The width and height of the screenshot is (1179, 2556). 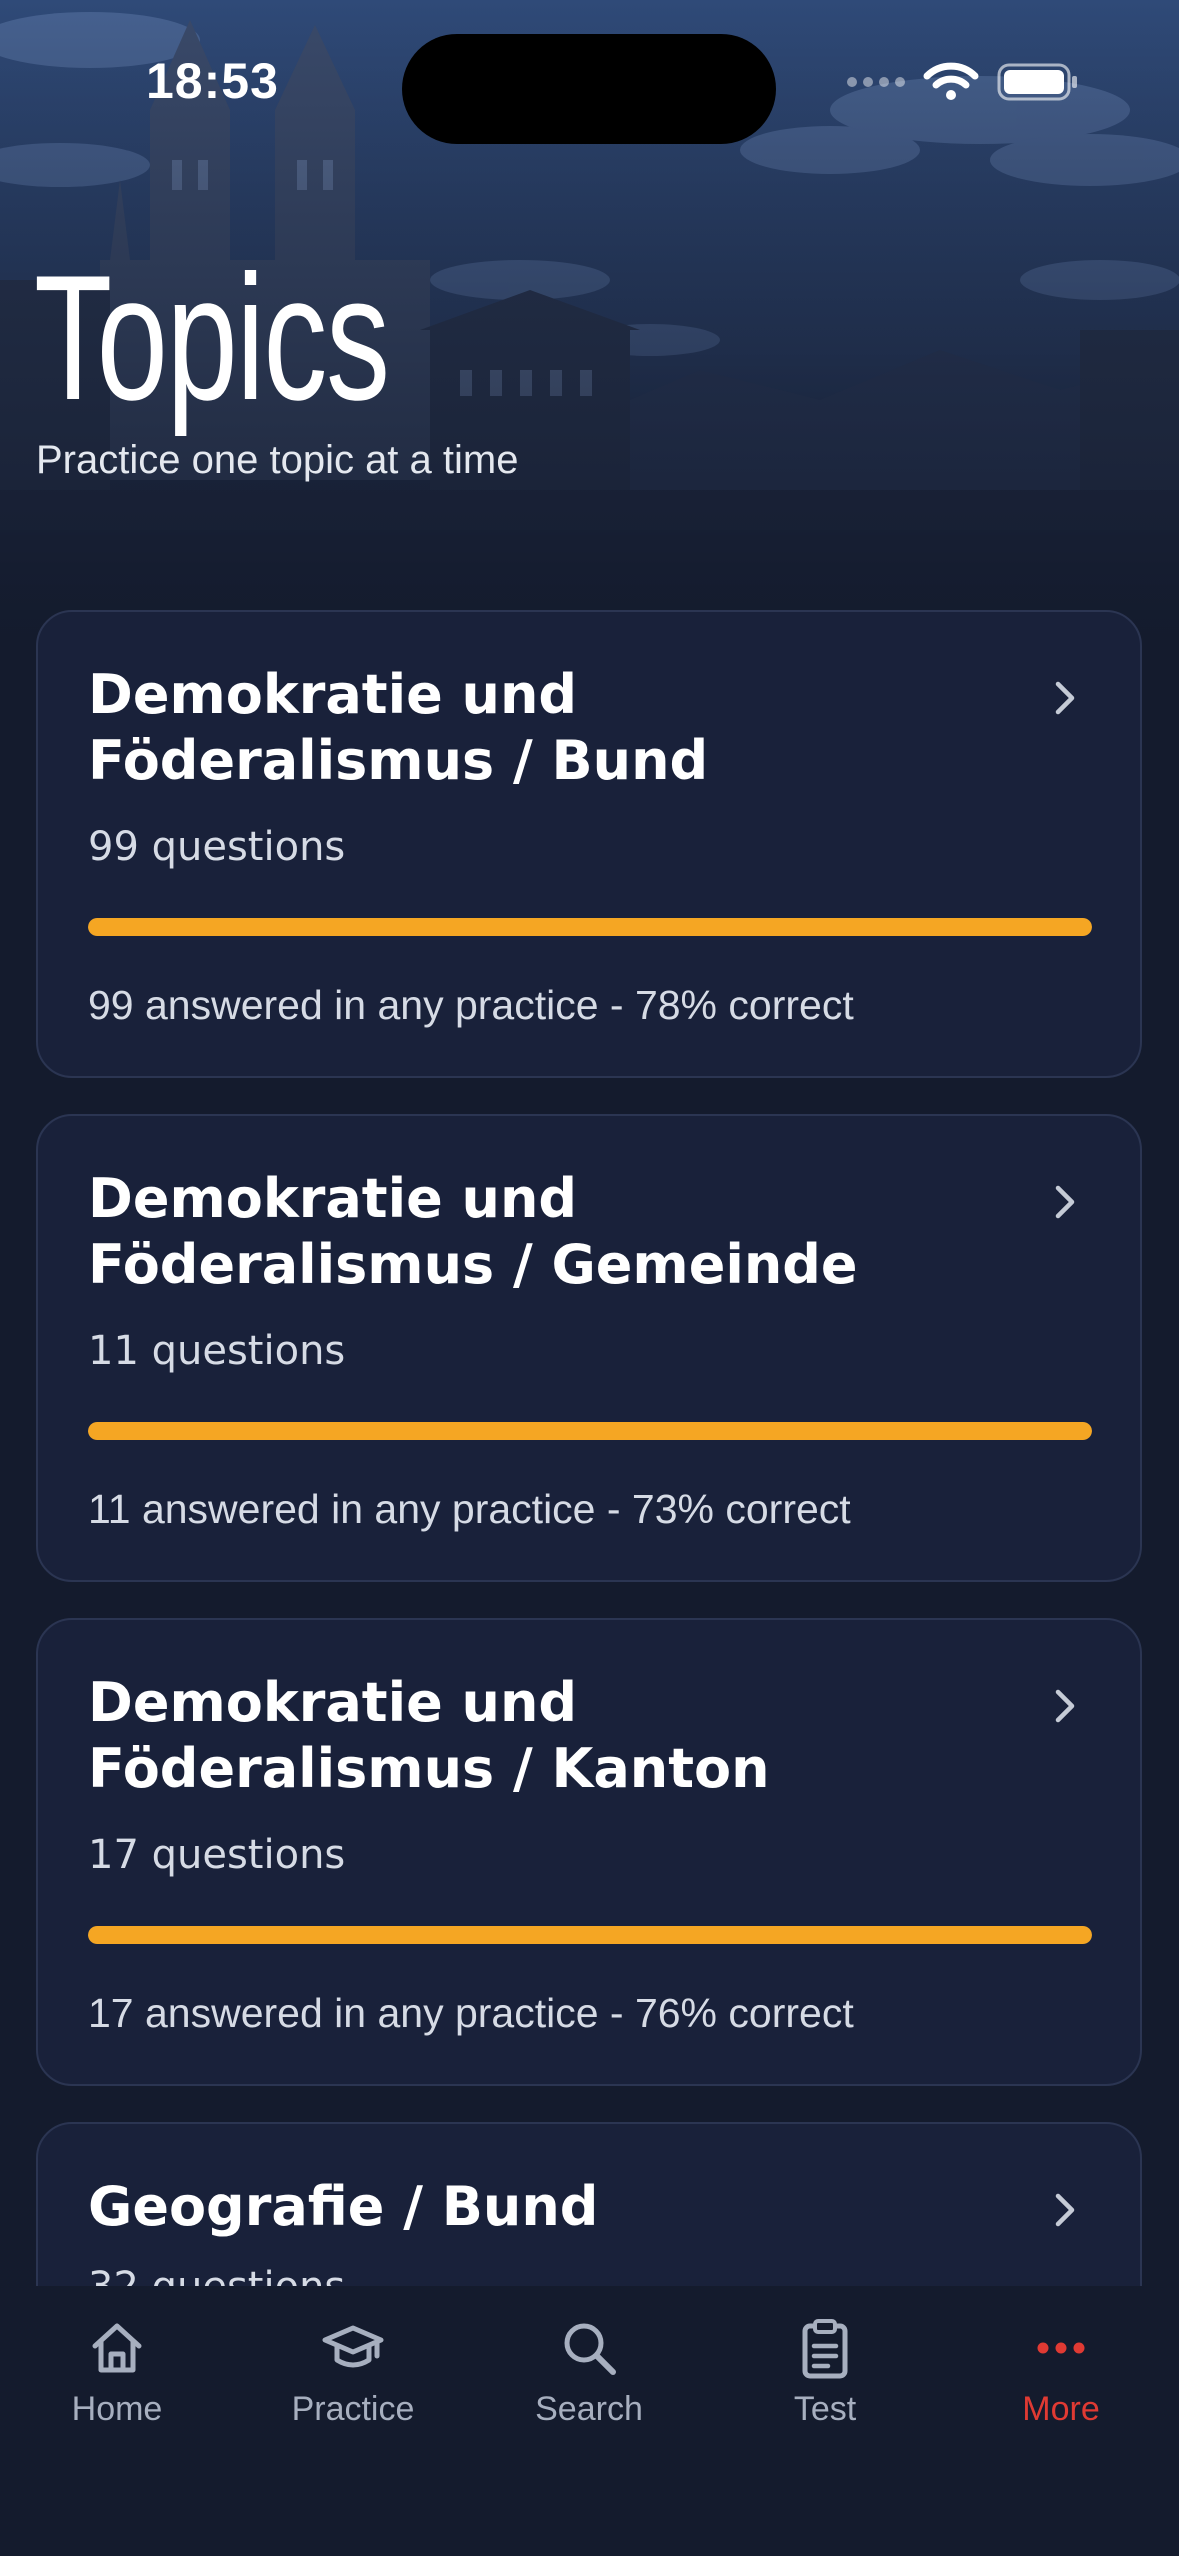 I want to click on battery-icon, so click(x=1037, y=82).